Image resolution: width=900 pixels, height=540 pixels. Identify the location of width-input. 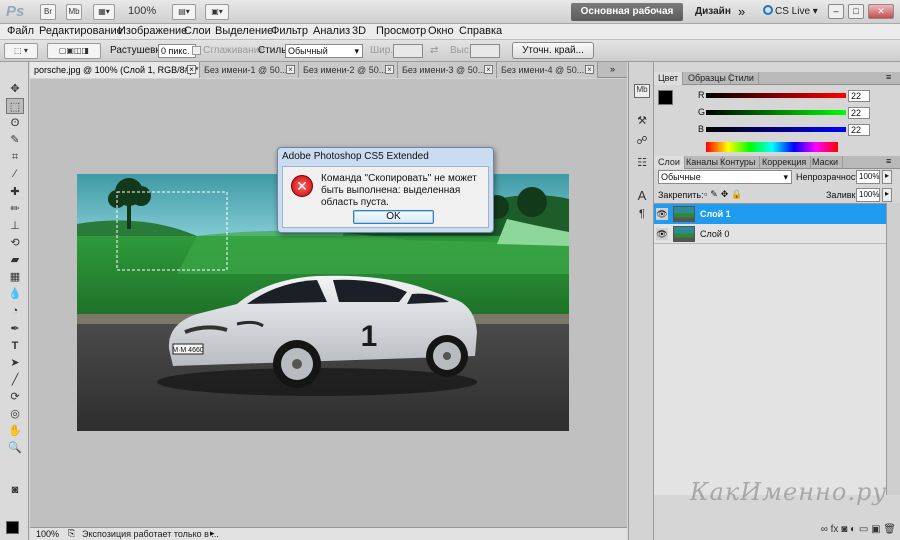
(408, 51).